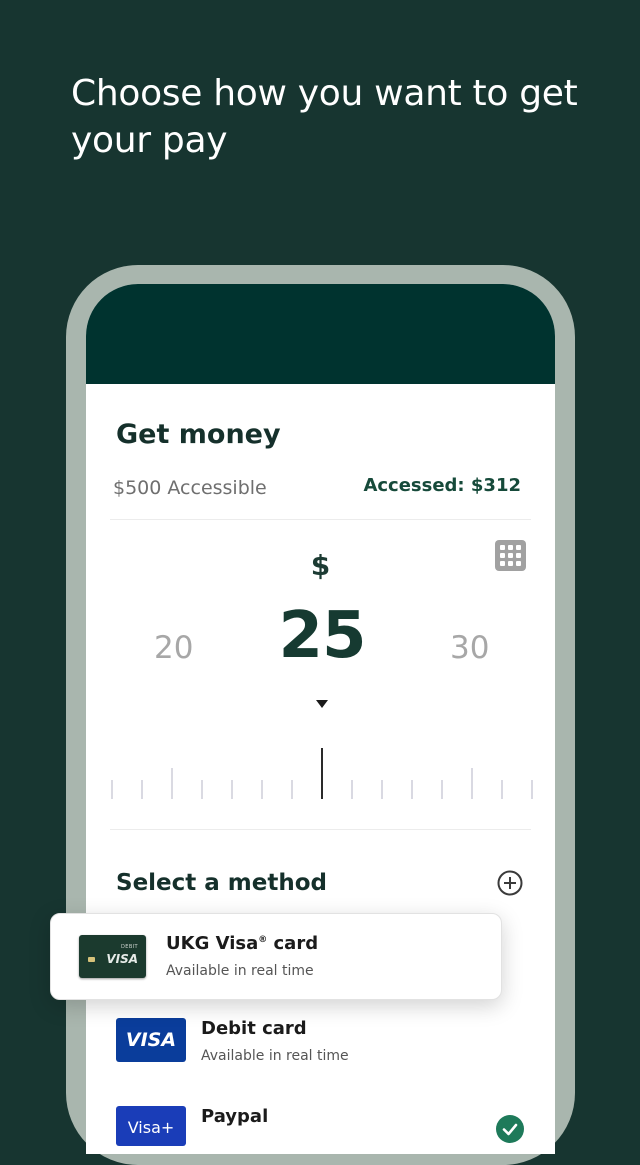 The width and height of the screenshot is (640, 1165). Describe the element at coordinates (190, 488) in the screenshot. I see `accessible-amount: $500 Accessible` at that location.